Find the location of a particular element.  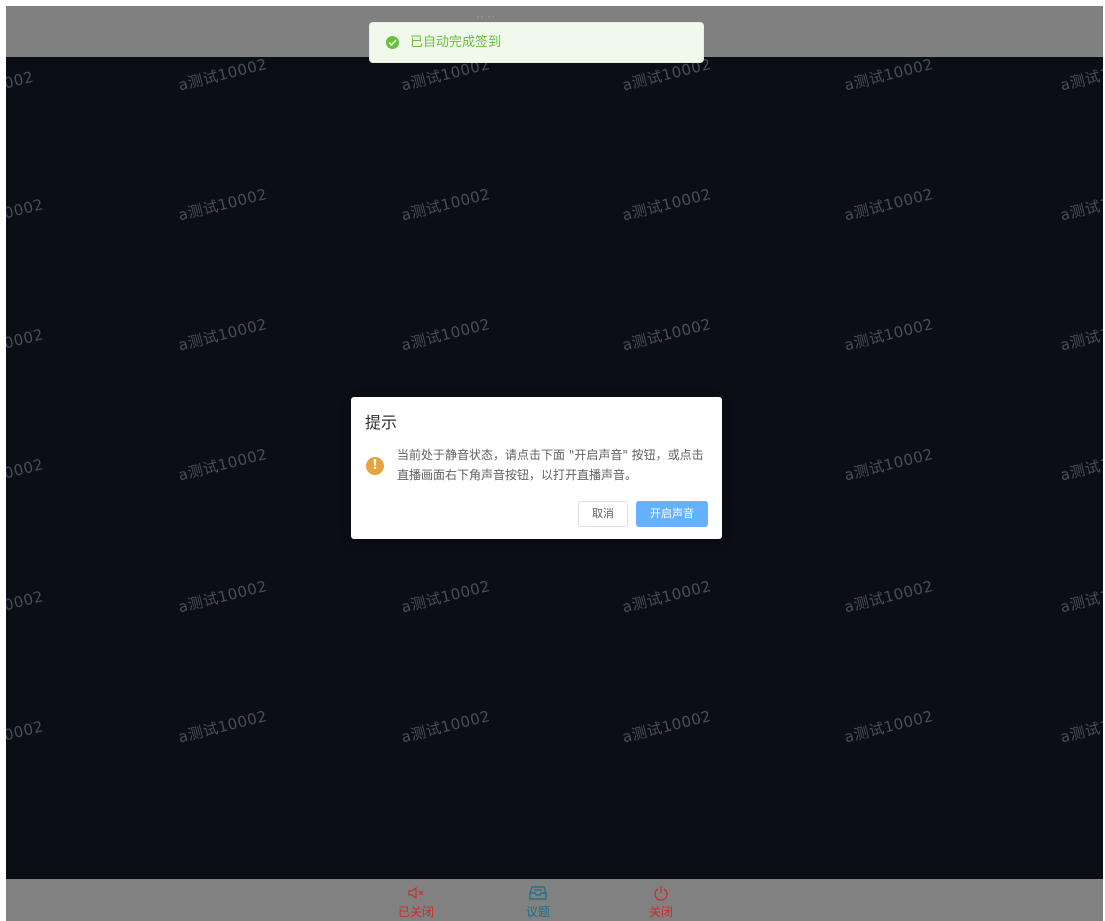

watermark-text: 002 is located at coordinates (21, 80).